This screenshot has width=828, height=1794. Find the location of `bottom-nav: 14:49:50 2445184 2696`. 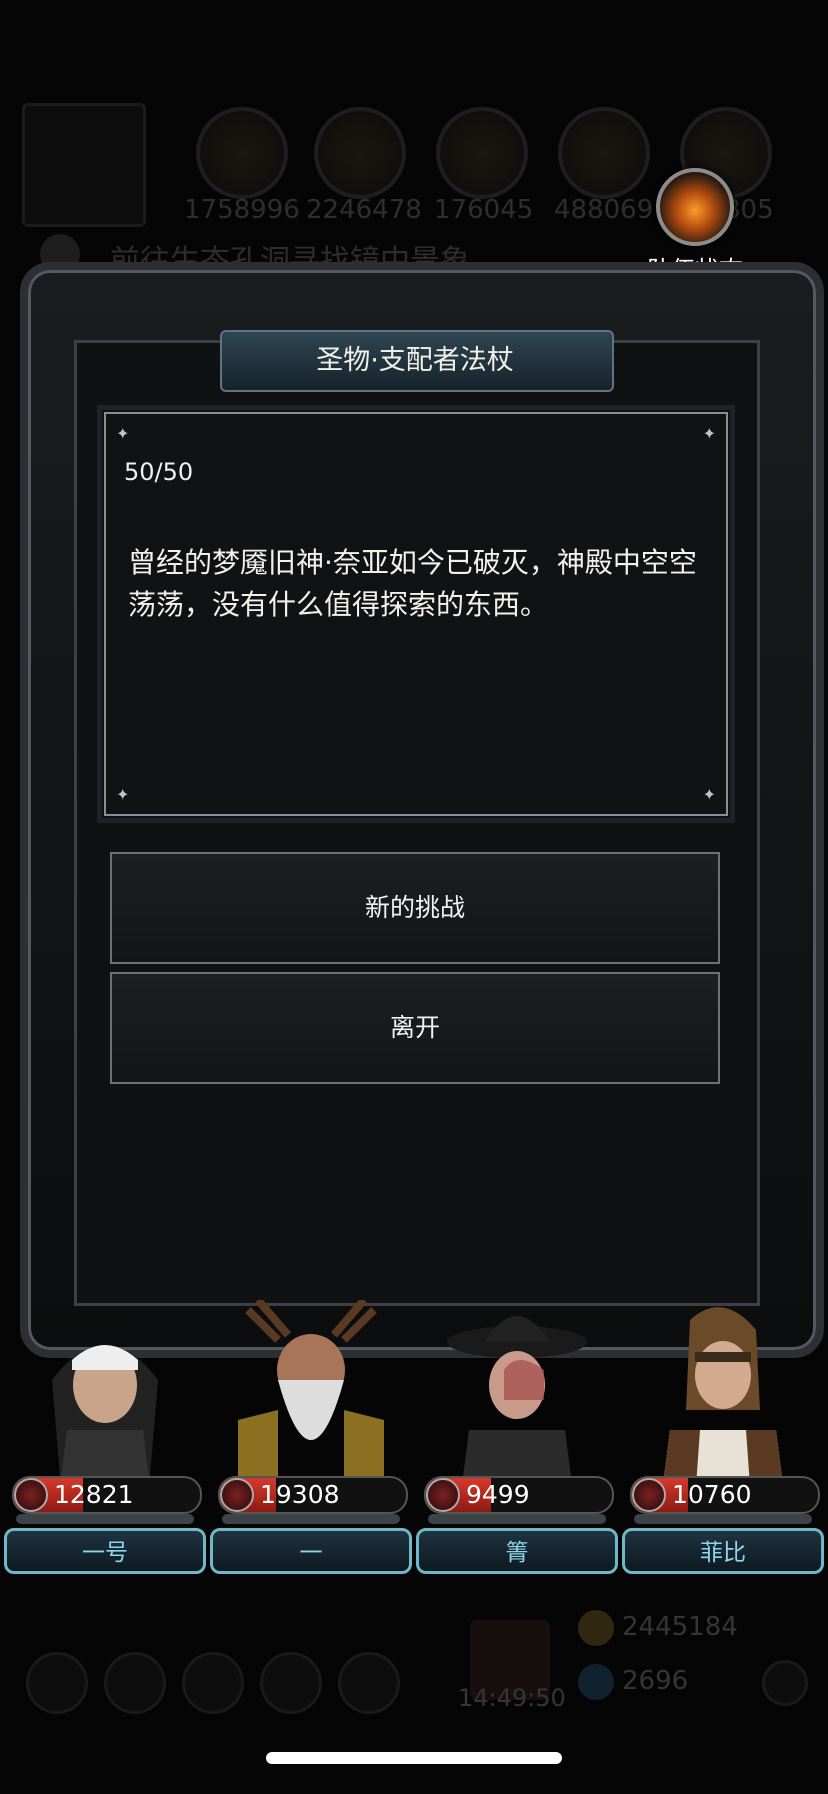

bottom-nav: 14:49:50 2445184 2696 is located at coordinates (414, 1665).